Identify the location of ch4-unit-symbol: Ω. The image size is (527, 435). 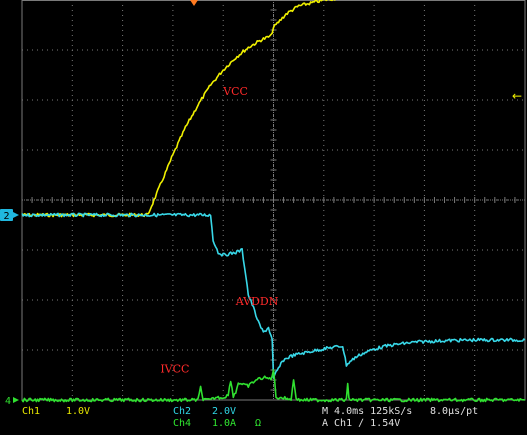
(258, 423).